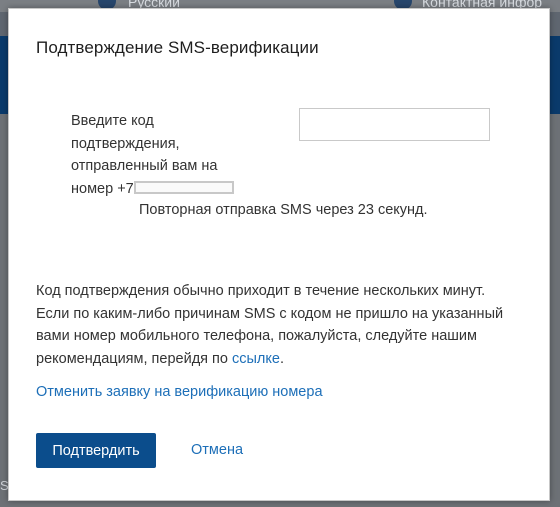  What do you see at coordinates (183, 187) in the screenshot?
I see `masked-phone-number` at bounding box center [183, 187].